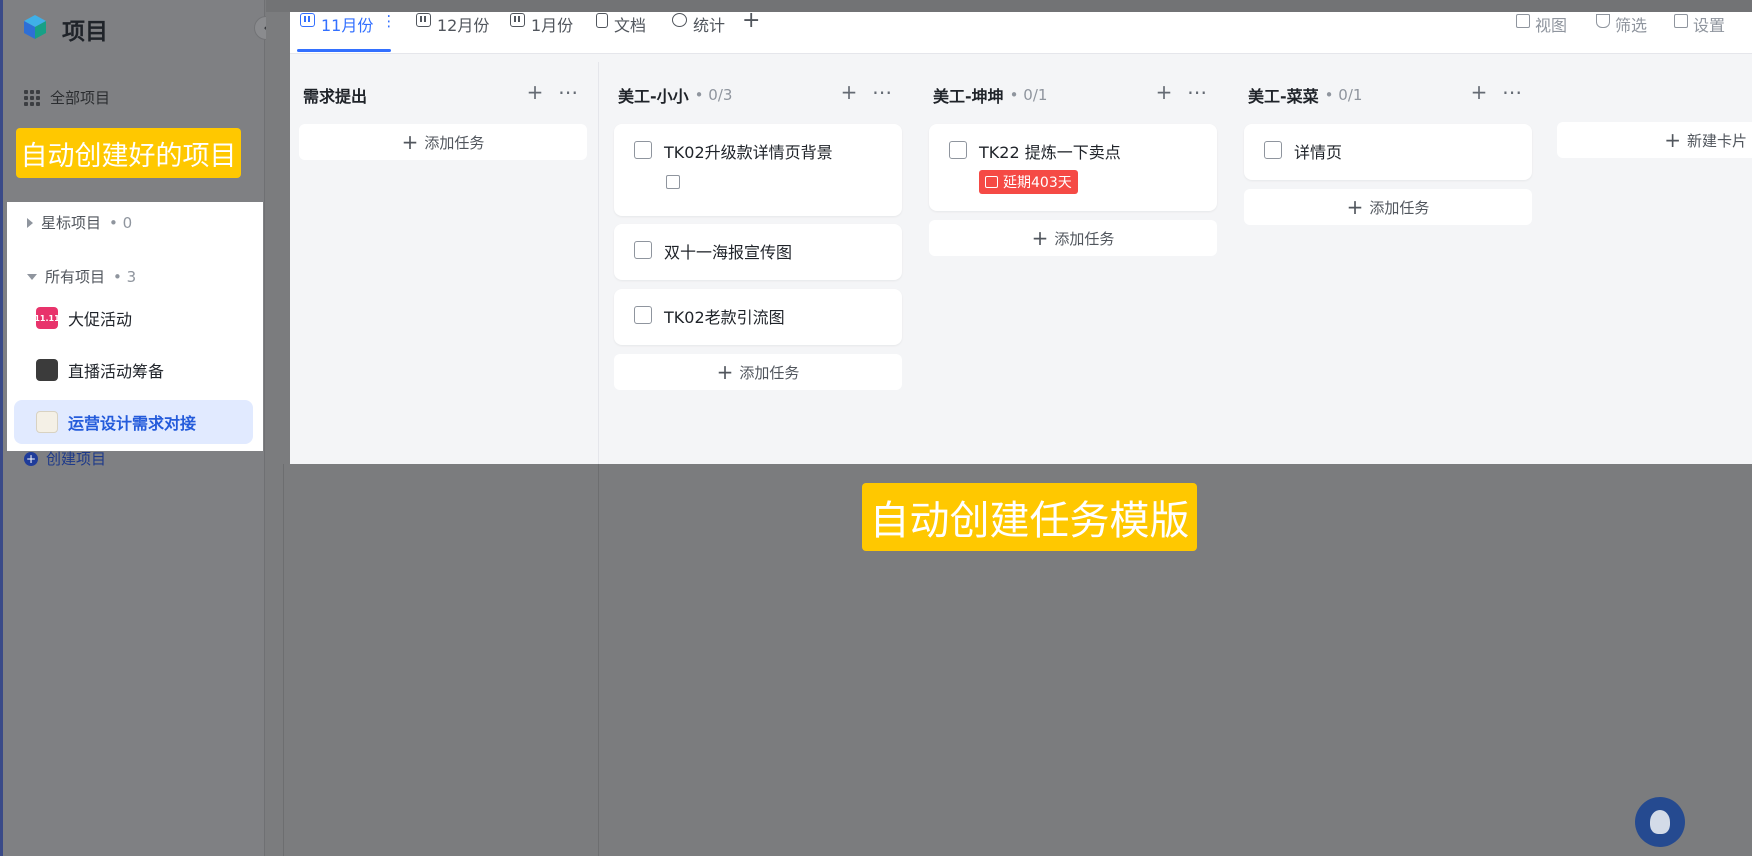  Describe the element at coordinates (1523, 21) in the screenshot. I see `view-icon` at that location.